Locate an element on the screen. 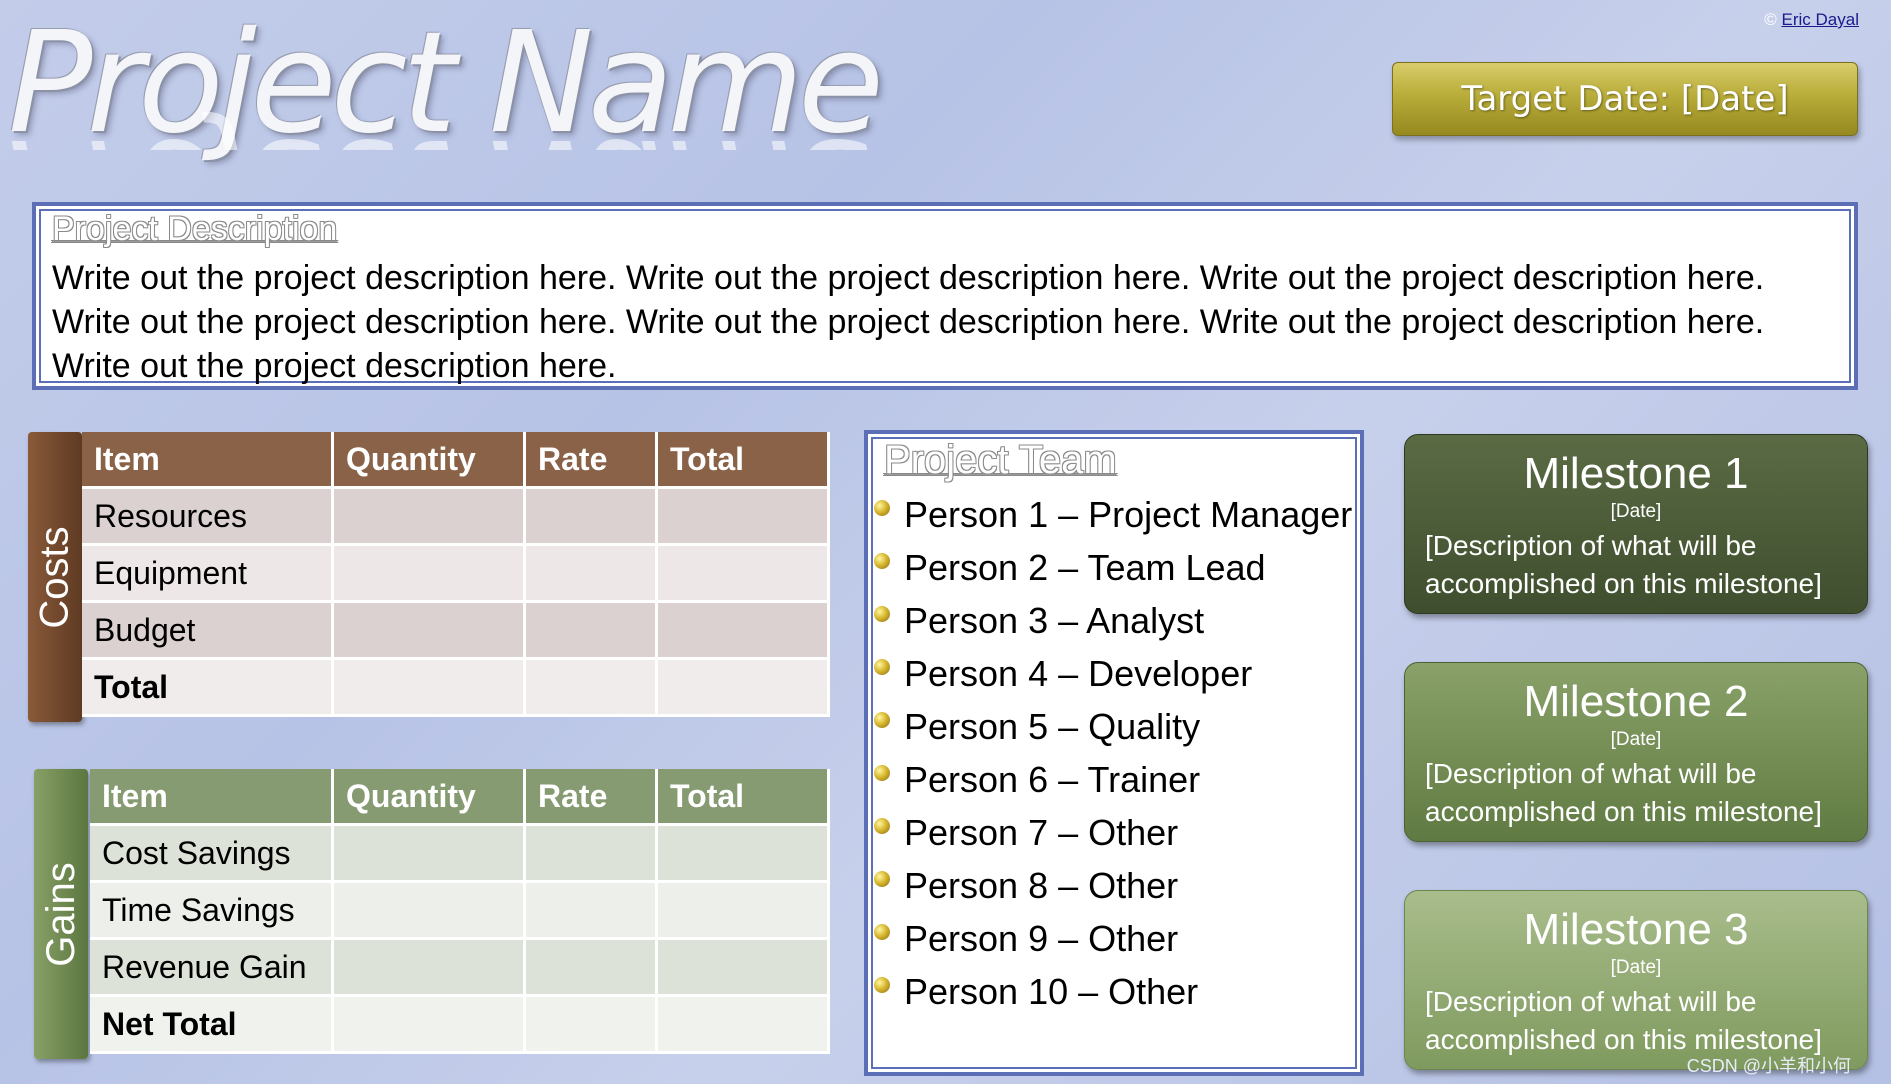  costs-item-cell: Total is located at coordinates (208, 688).